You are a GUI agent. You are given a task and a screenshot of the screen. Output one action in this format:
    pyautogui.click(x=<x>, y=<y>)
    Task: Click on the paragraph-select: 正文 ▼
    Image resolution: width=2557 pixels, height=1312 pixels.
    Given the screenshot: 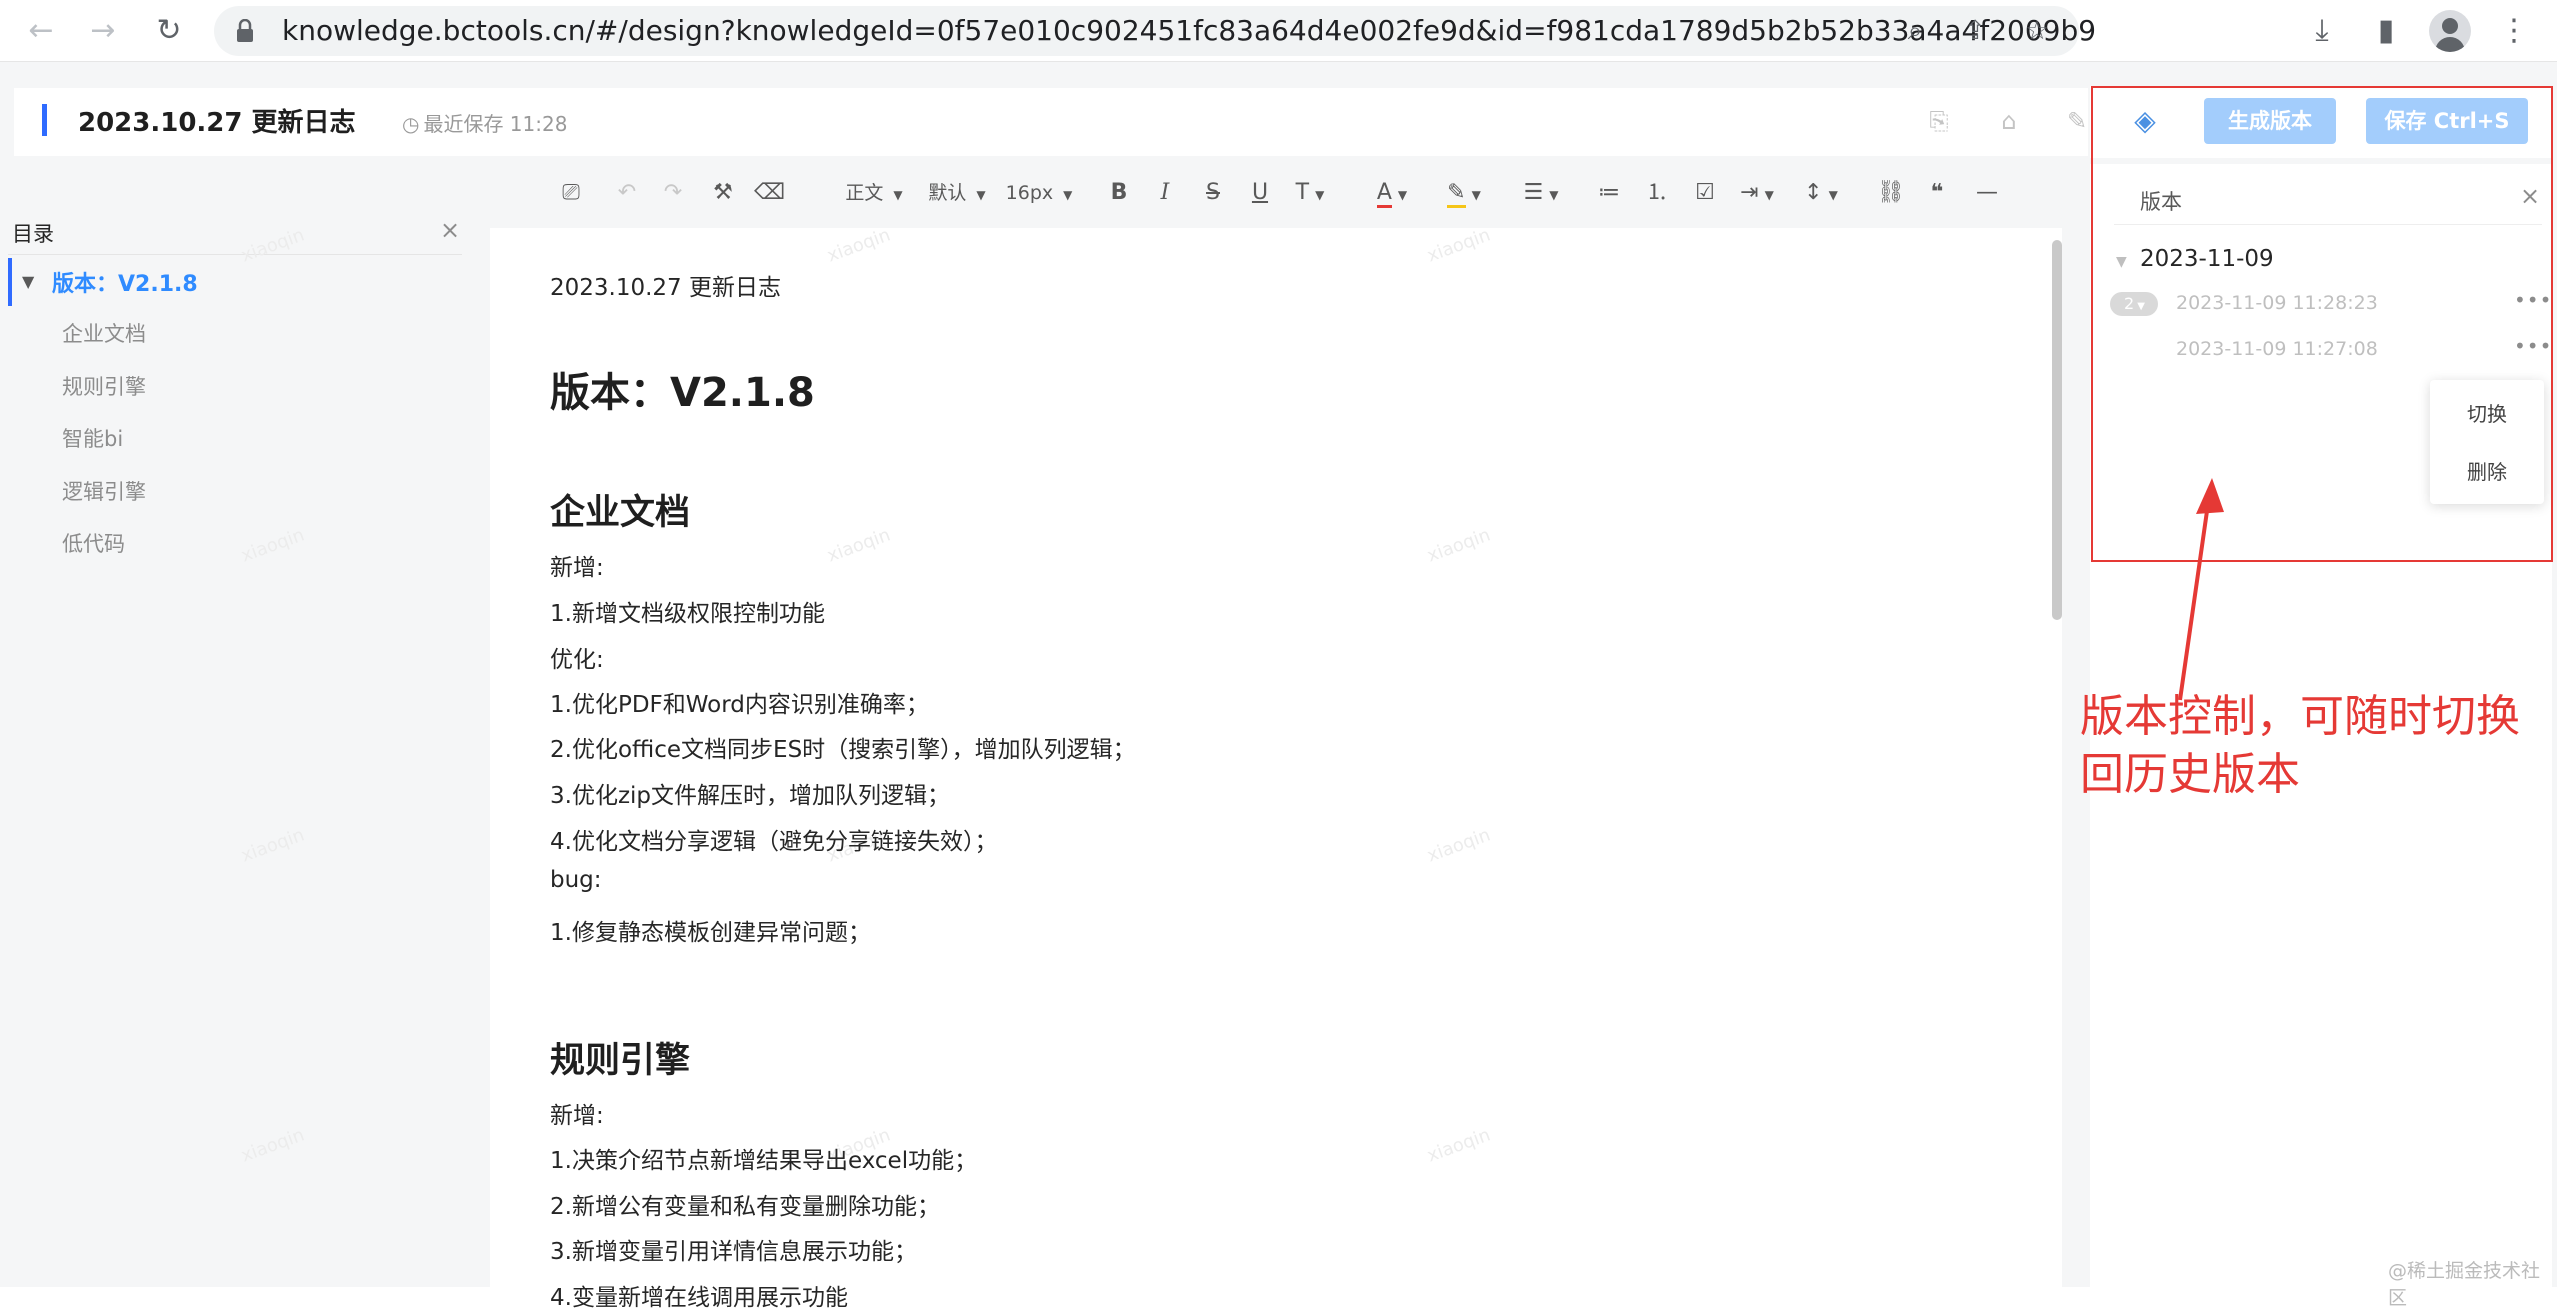 What is the action you would take?
    pyautogui.click(x=874, y=193)
    